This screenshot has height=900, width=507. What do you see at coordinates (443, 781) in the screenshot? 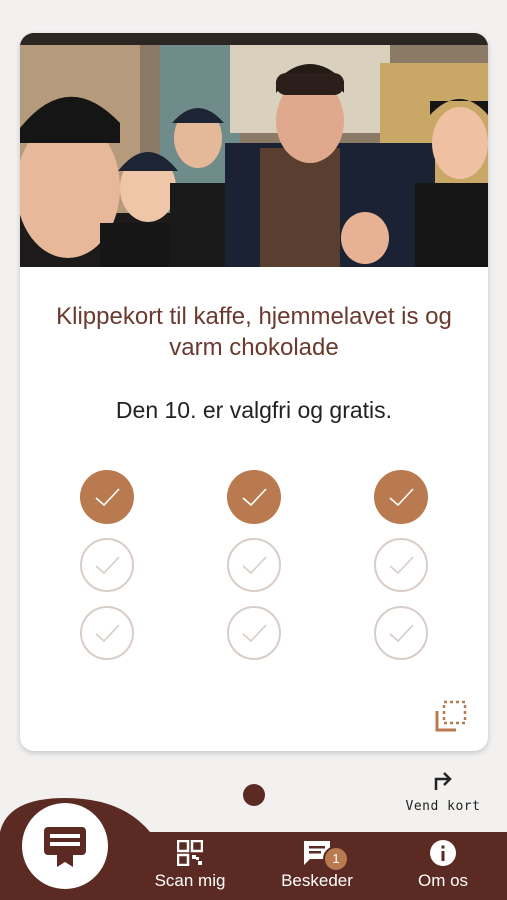
I see `flip-arrow-icon` at bounding box center [443, 781].